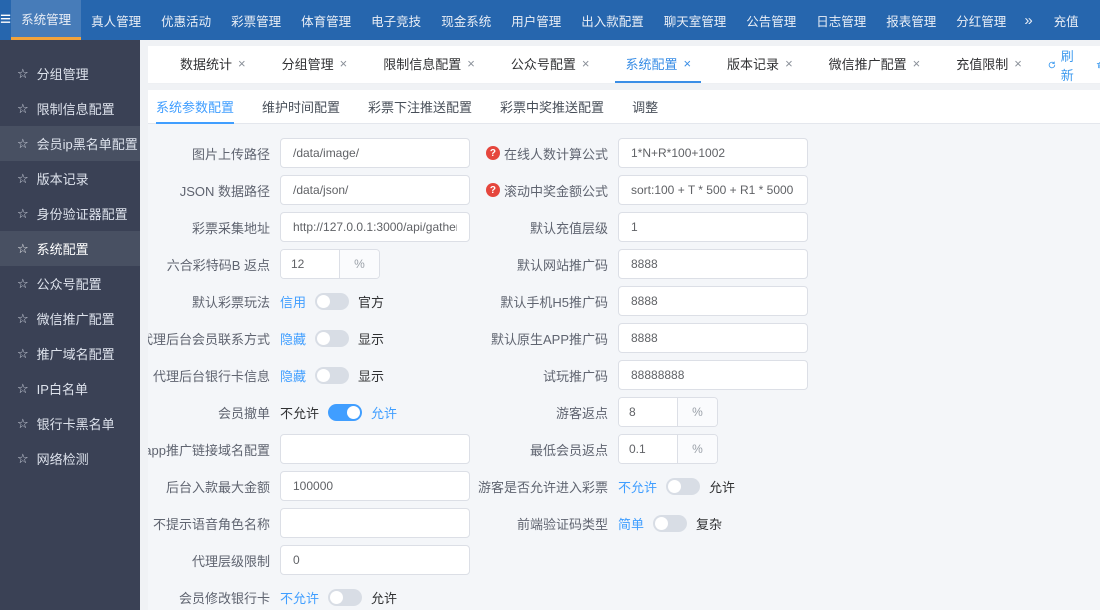 Image resolution: width=1100 pixels, height=610 pixels. I want to click on no-voice-role-name-input, so click(375, 523).